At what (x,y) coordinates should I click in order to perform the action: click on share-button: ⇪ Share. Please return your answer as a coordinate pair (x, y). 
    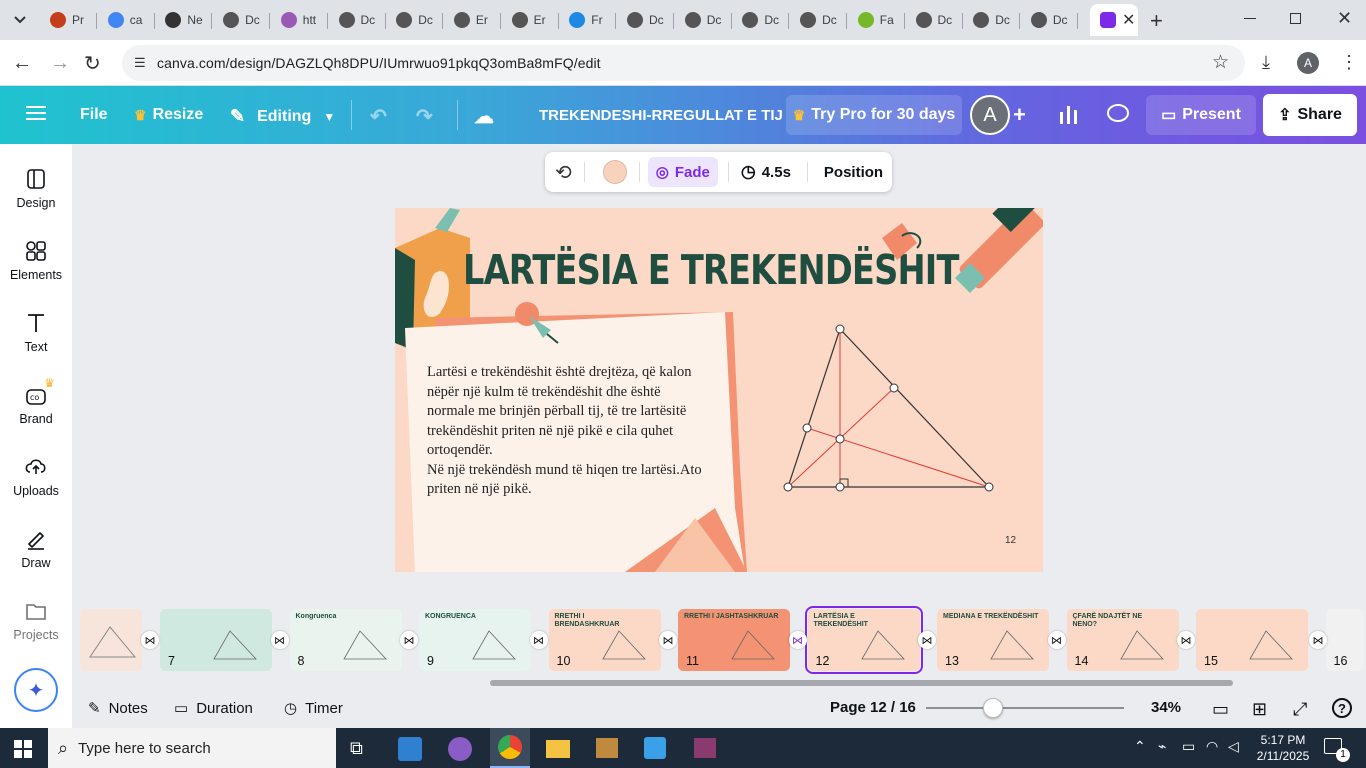
    Looking at the image, I should click on (1310, 115).